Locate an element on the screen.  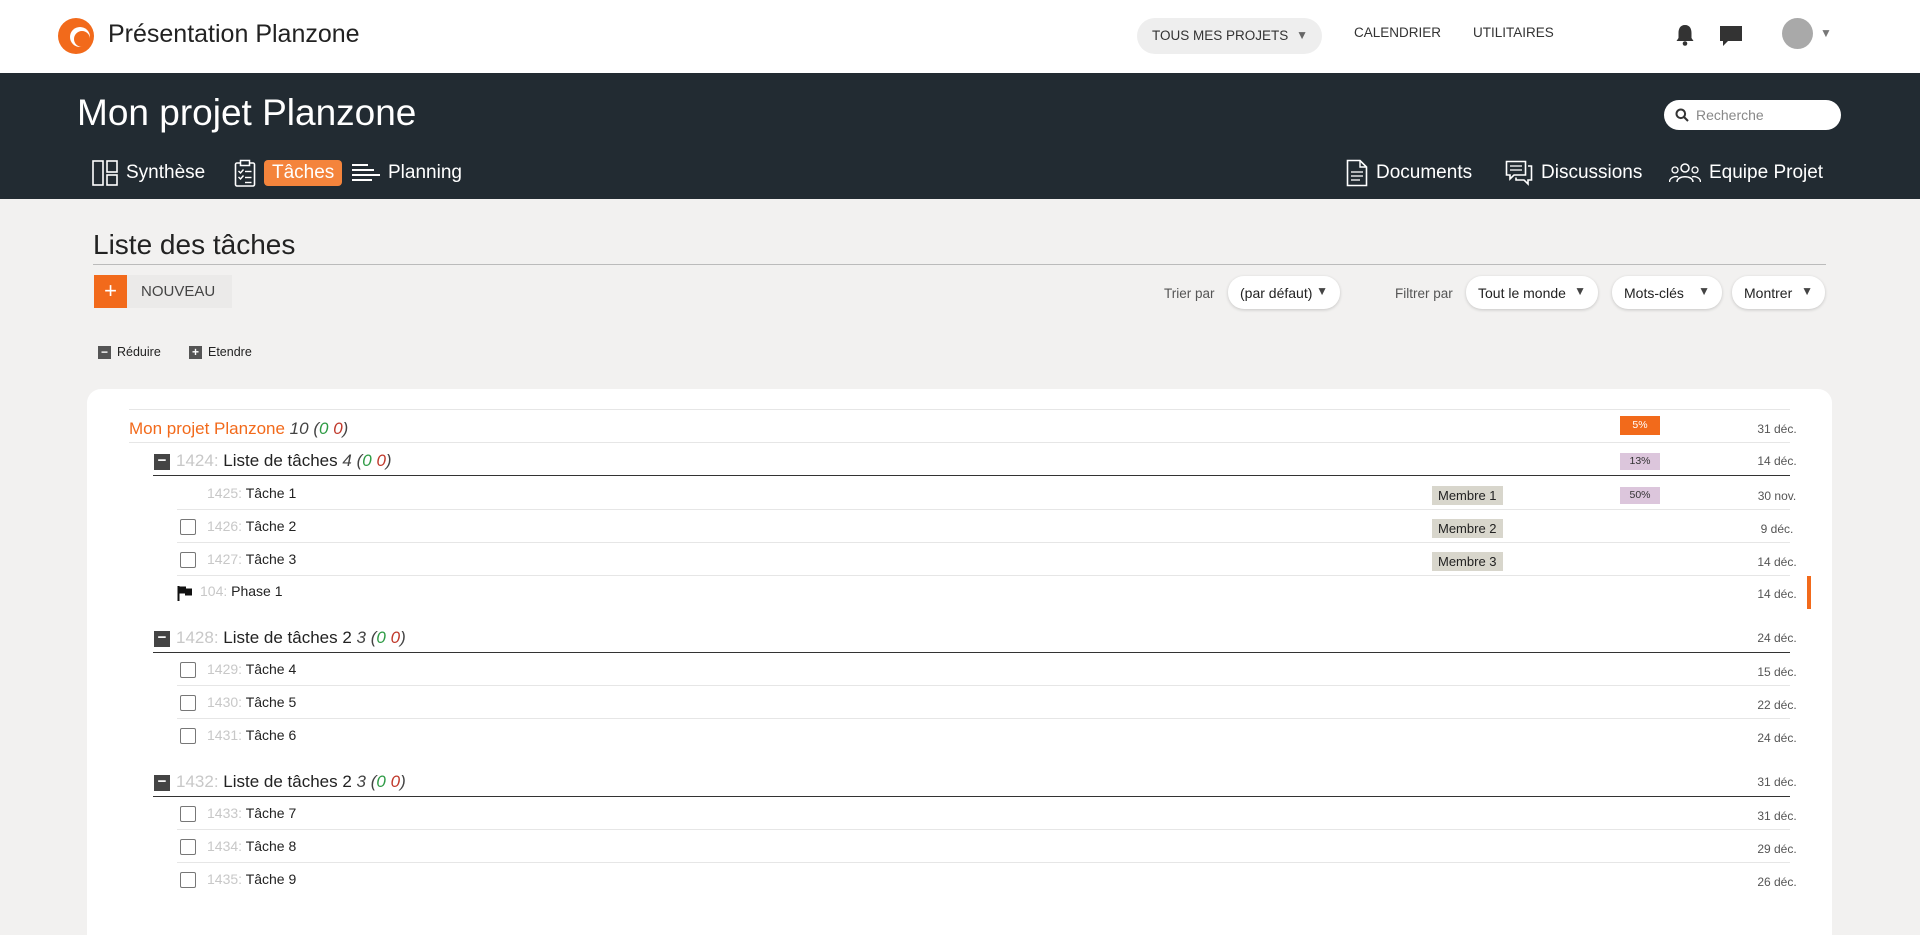
all-projects-dropdown: TOUS MES PROJETS ▼ is located at coordinates (1229, 36).